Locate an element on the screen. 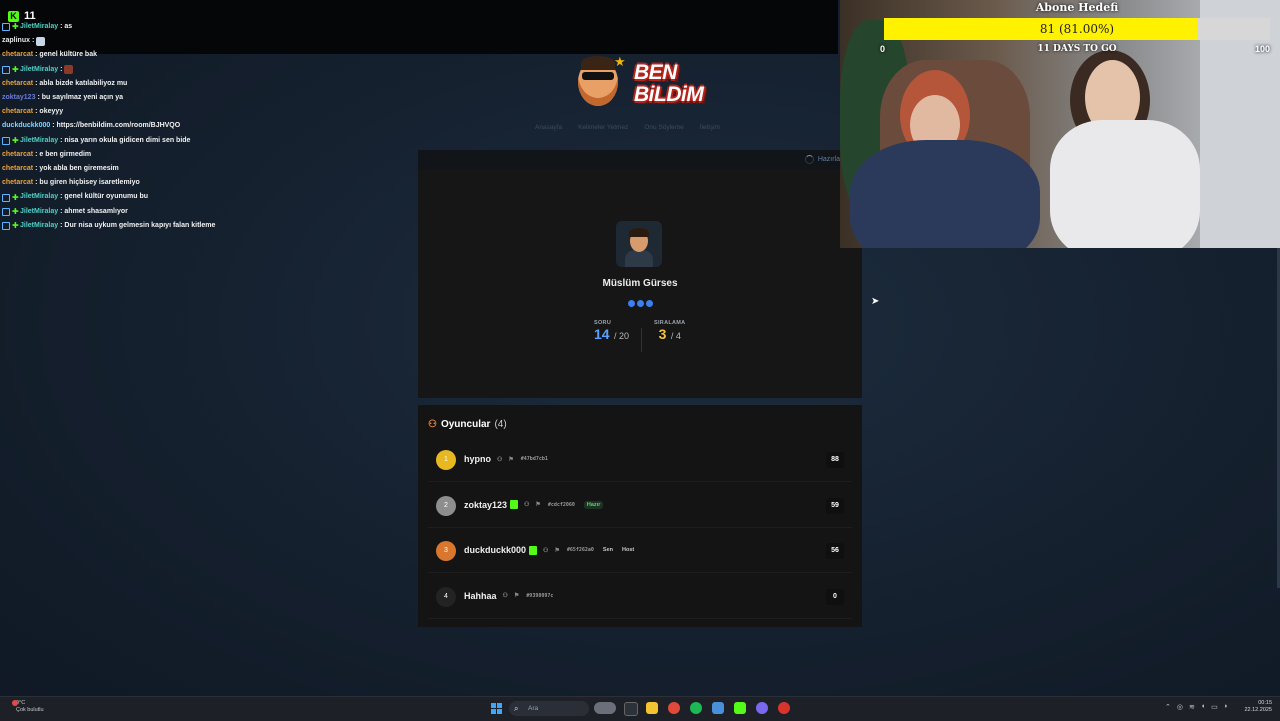  battery-icon: ▭ is located at coordinates (1214, 707).